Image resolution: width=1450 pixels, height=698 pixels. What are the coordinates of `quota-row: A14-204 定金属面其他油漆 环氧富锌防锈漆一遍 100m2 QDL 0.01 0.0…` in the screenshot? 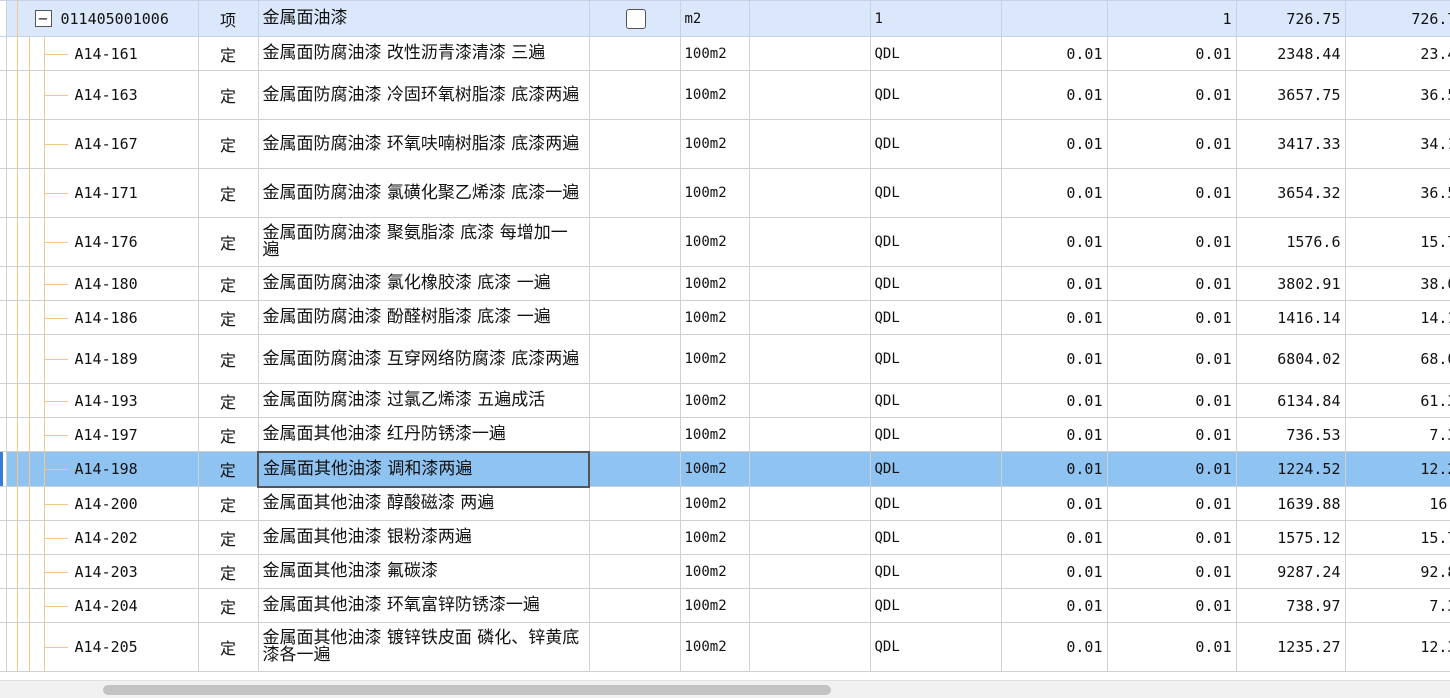 It's located at (725, 605).